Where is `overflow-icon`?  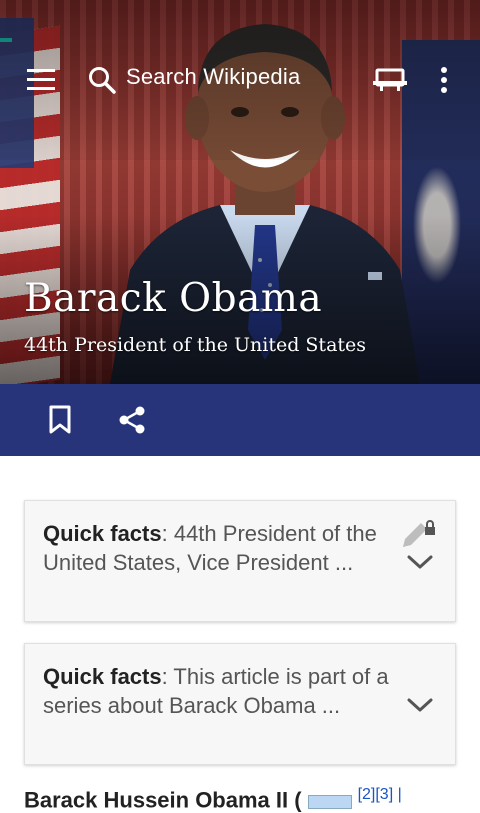 overflow-icon is located at coordinates (444, 80).